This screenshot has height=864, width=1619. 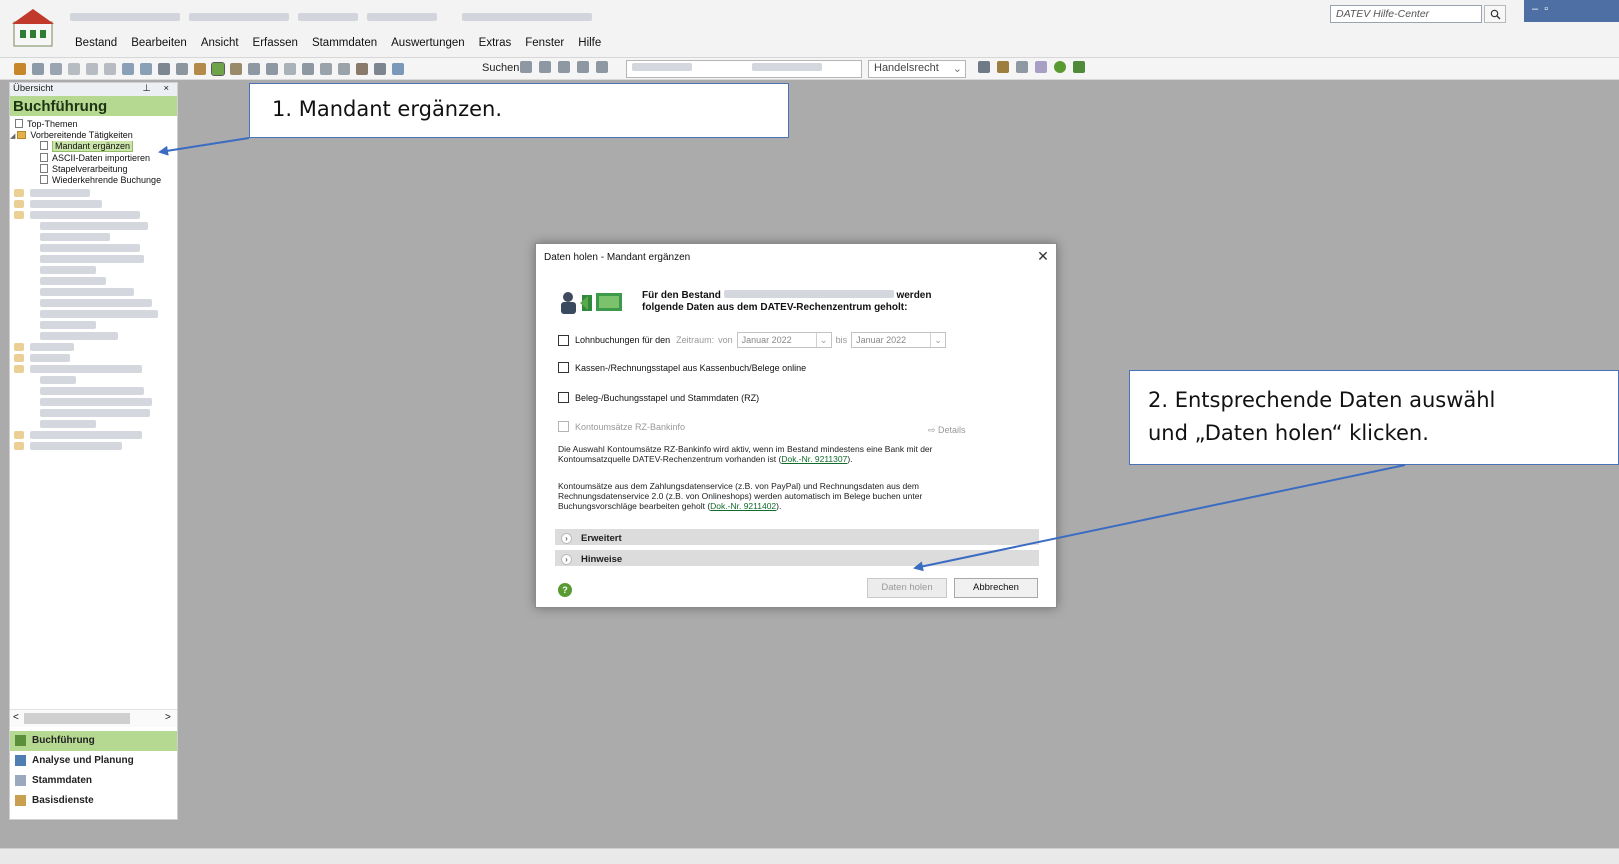 I want to click on nav-basisdienste: Basisdienste, so click(x=93, y=801).